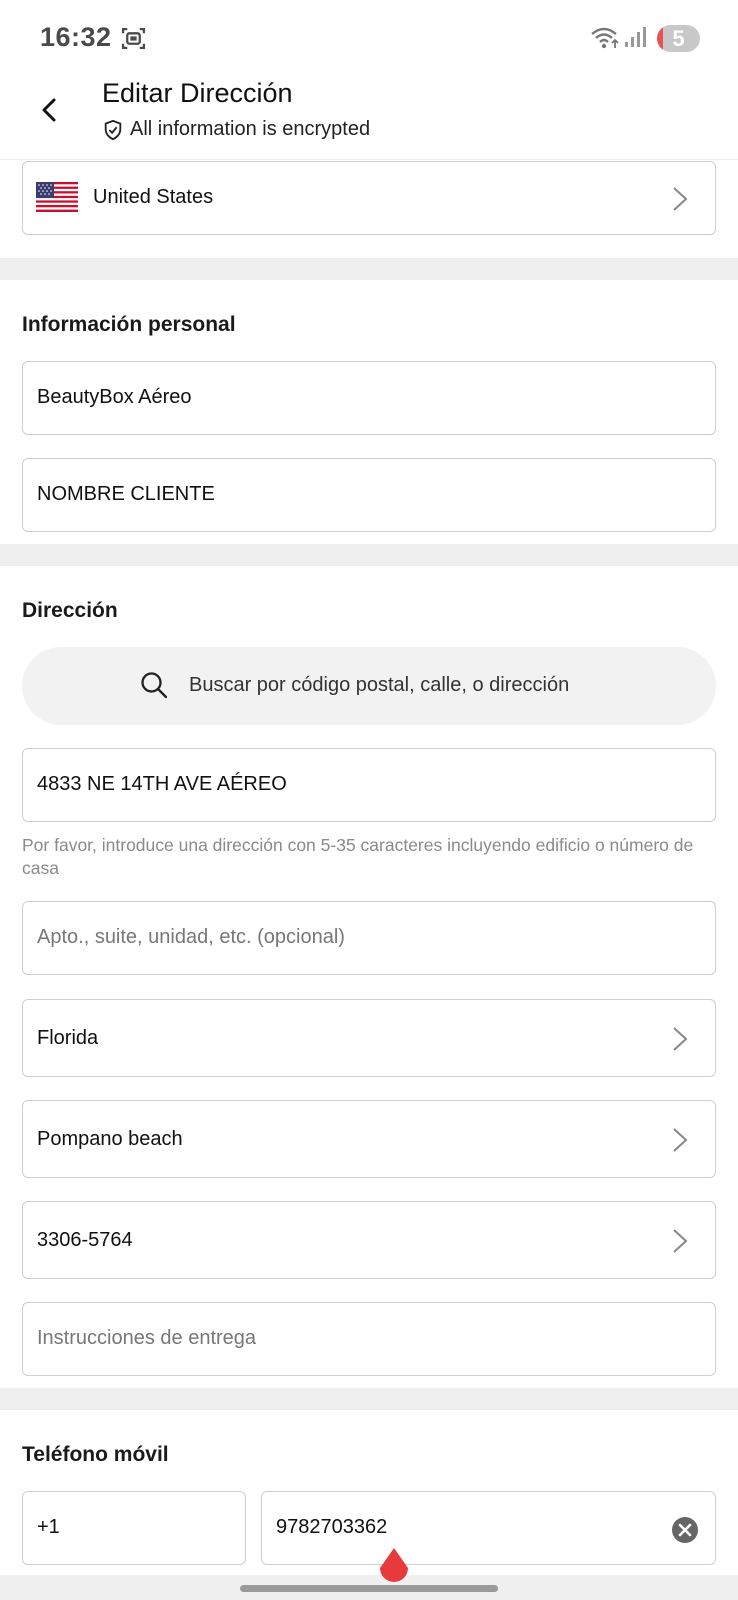  What do you see at coordinates (369, 198) in the screenshot?
I see `country-selector: United States` at bounding box center [369, 198].